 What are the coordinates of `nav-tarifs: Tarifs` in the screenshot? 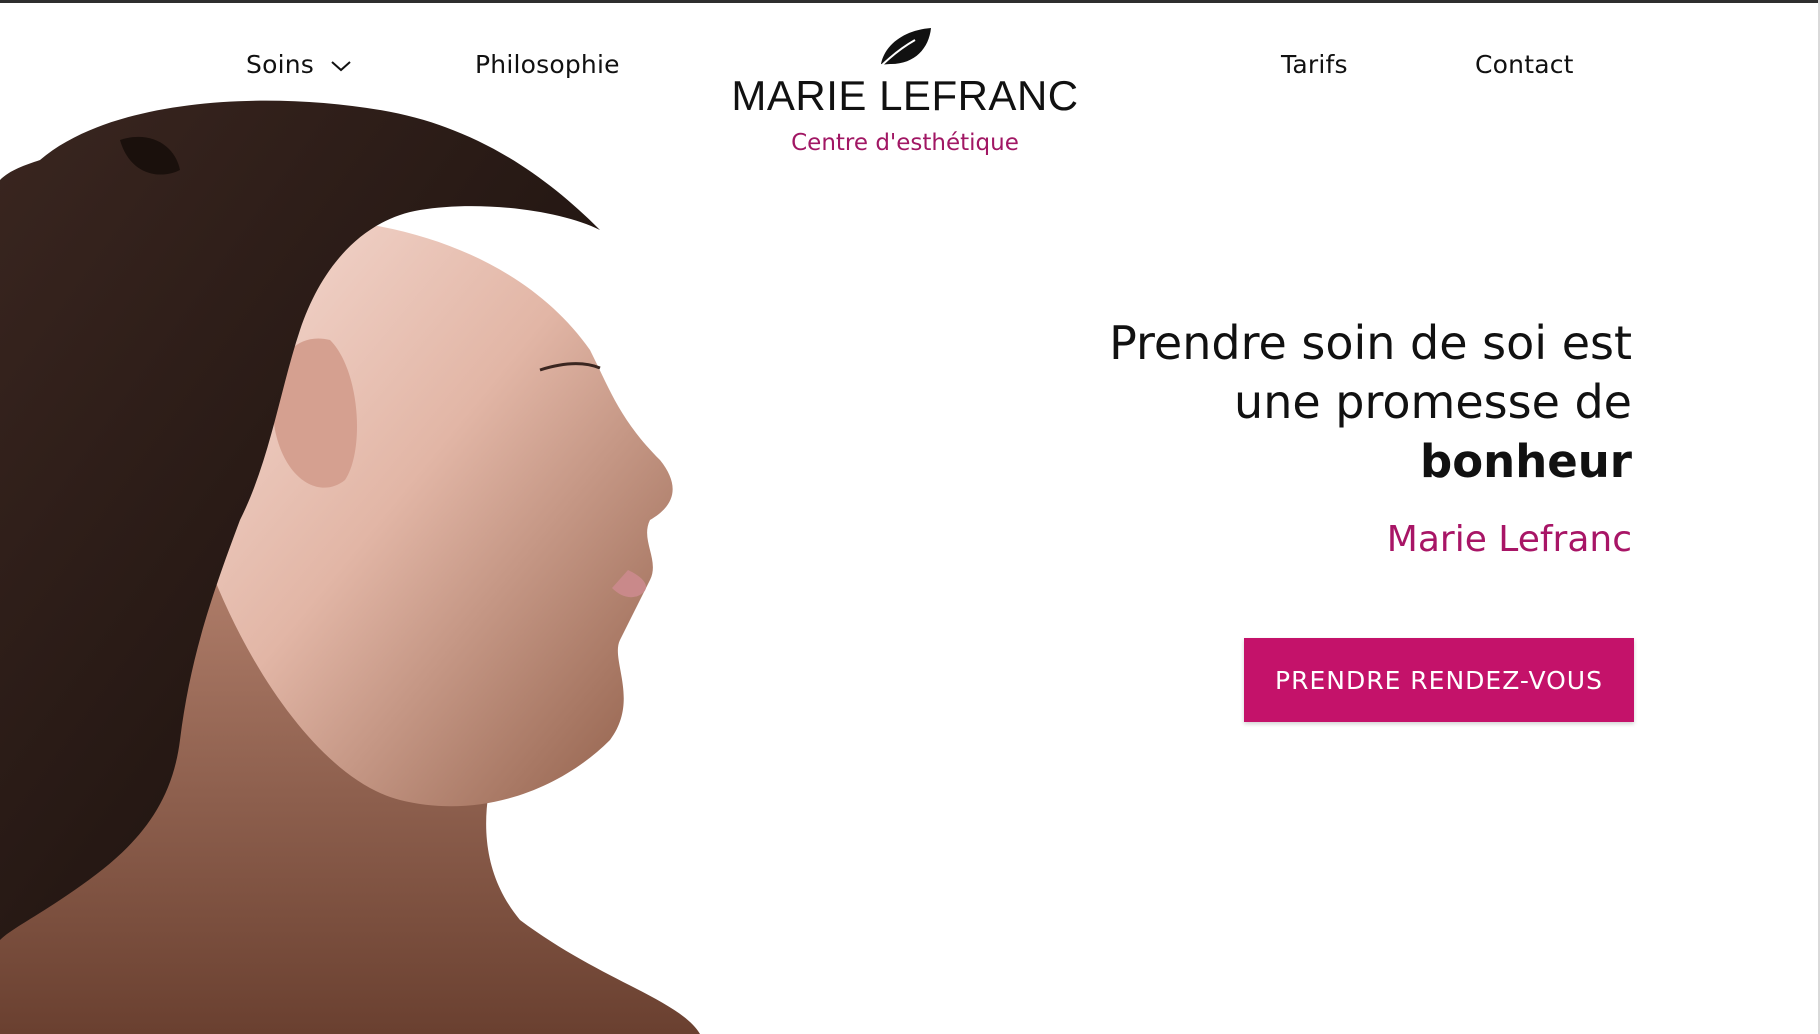 It's located at (1314, 64).